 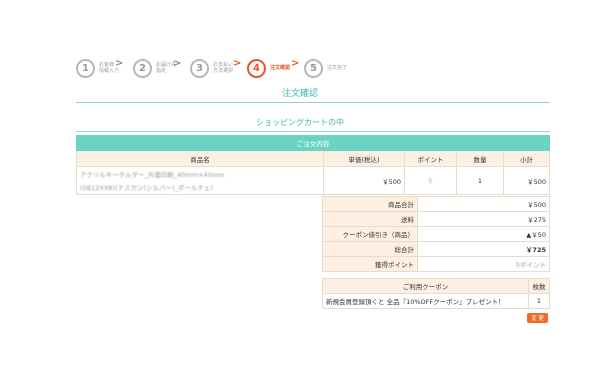 I want to click on step-number: 4, so click(x=256, y=68).